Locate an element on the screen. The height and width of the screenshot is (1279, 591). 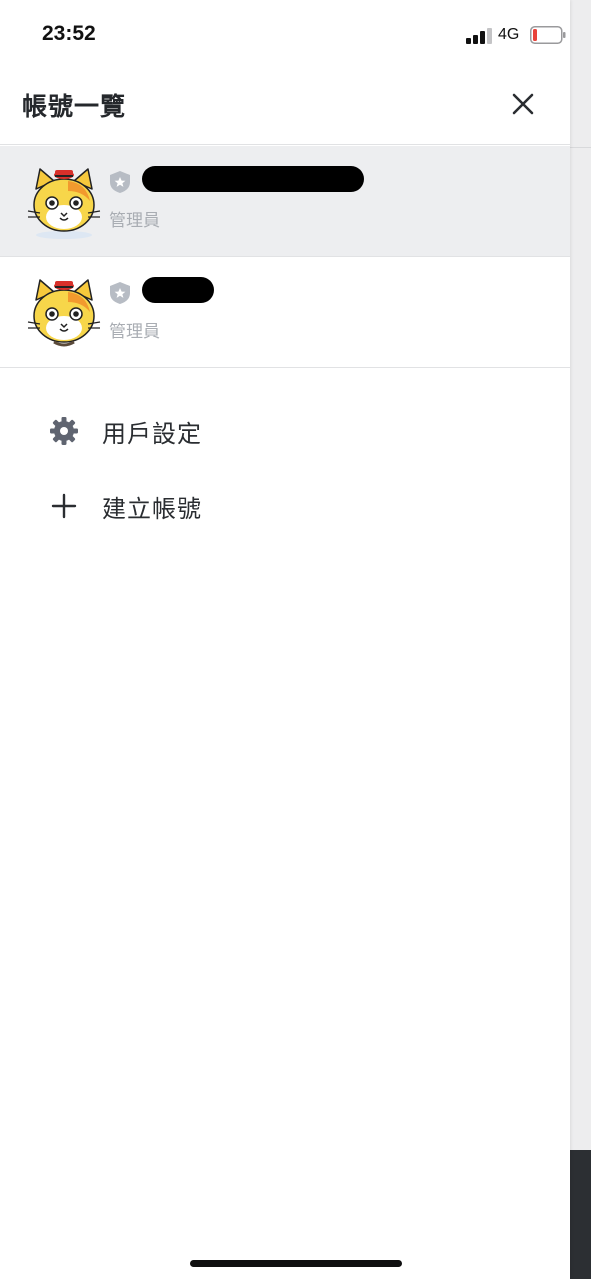
page-title: 帳號一覽 is located at coordinates (74, 106).